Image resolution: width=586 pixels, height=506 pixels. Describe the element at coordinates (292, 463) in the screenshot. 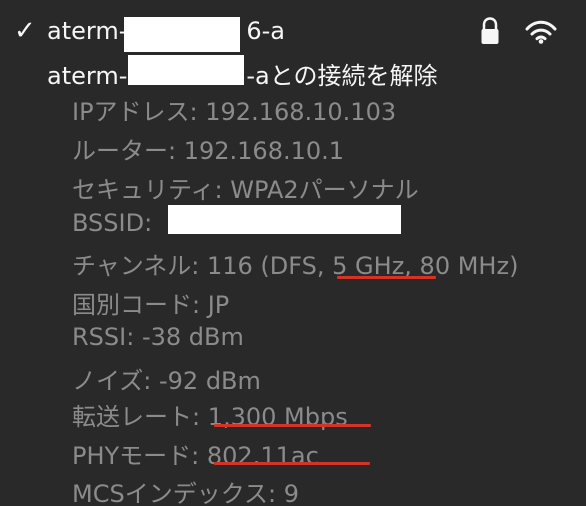

I see `phy-mode-highlight-underline` at that location.